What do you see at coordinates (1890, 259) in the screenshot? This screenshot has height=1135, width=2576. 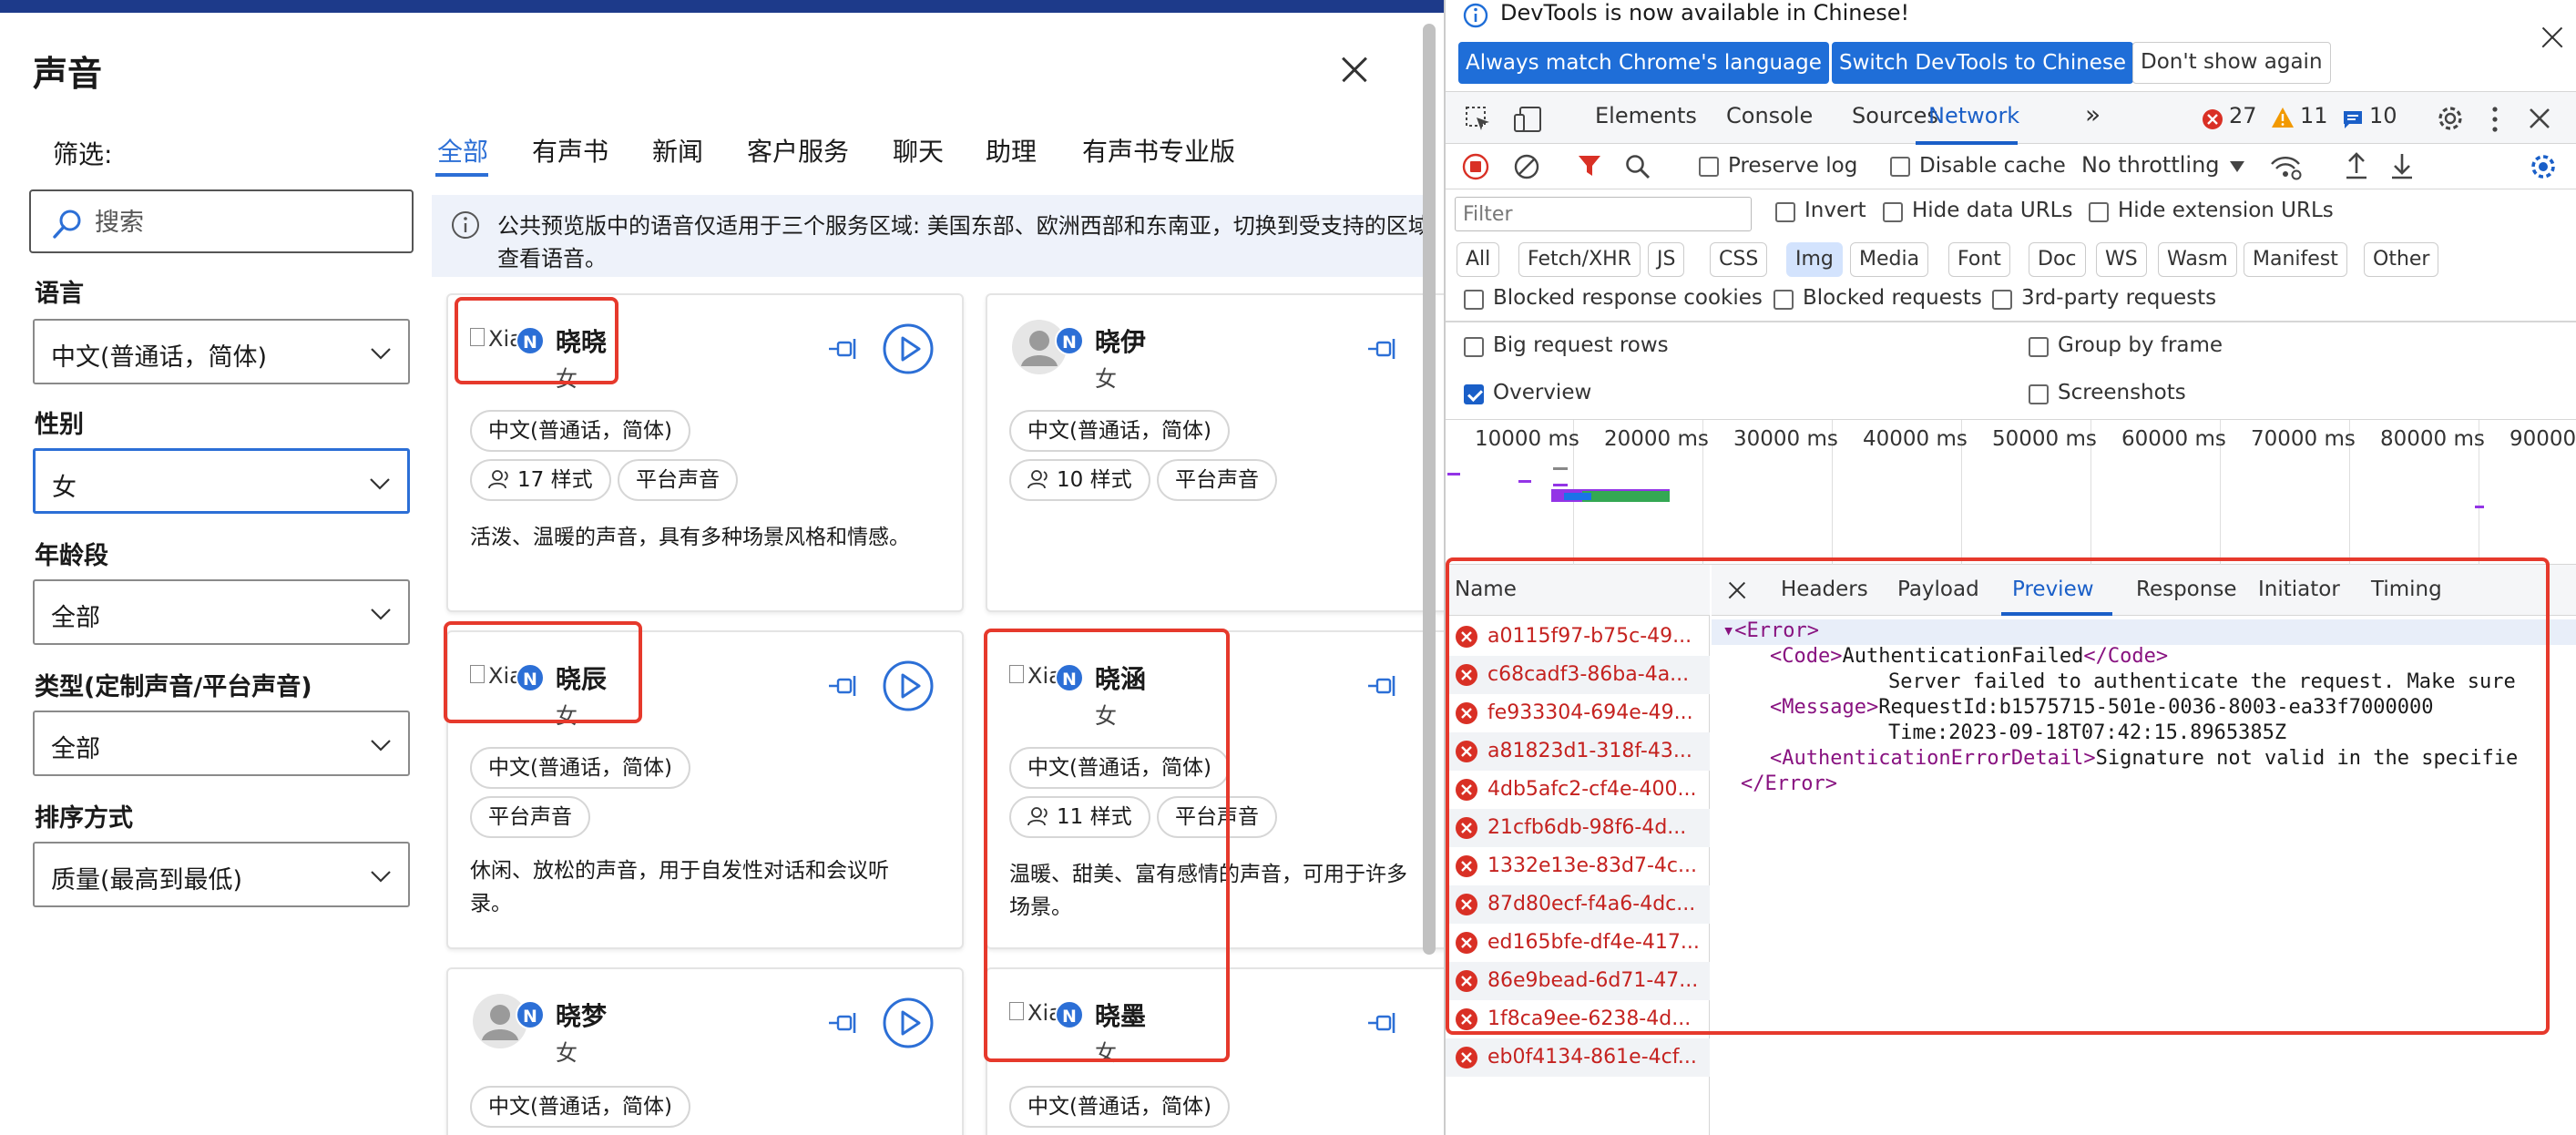 I see `type-filter-media: Media` at bounding box center [1890, 259].